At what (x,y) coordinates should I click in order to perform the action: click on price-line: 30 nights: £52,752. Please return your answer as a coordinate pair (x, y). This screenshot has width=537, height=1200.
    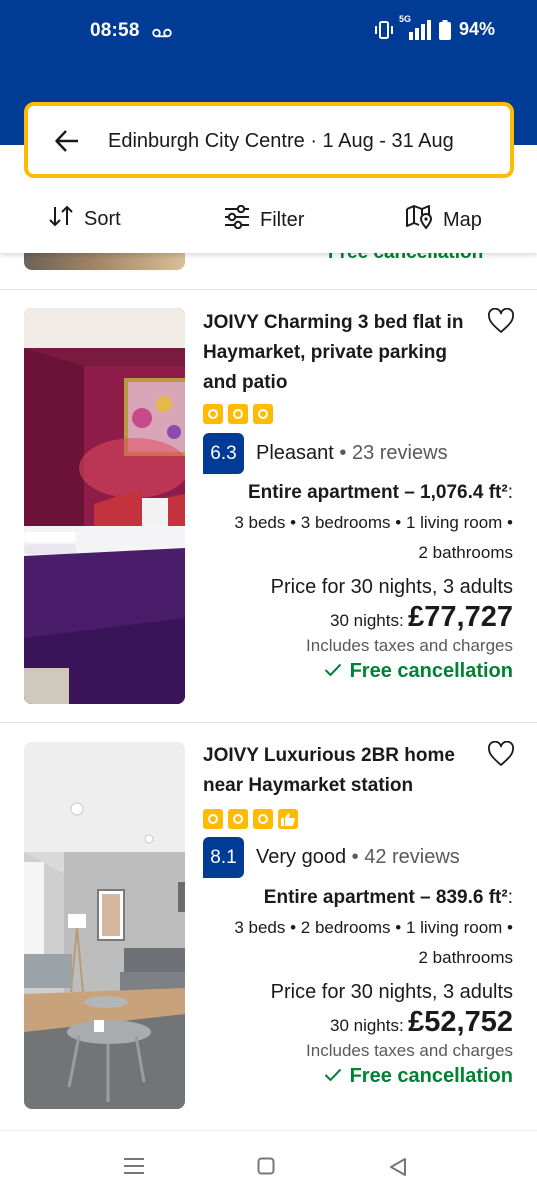
    Looking at the image, I should click on (353, 1022).